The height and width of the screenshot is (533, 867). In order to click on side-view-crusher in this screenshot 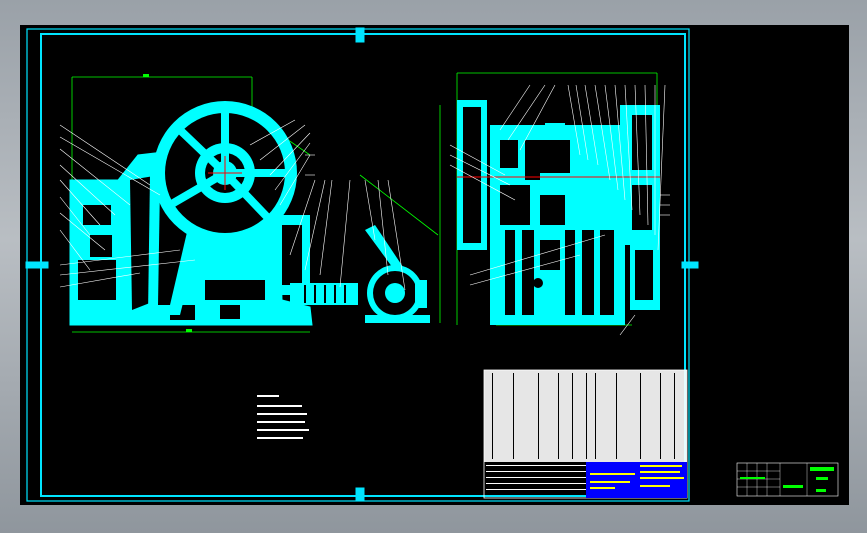, I will do `click(554, 204)`.